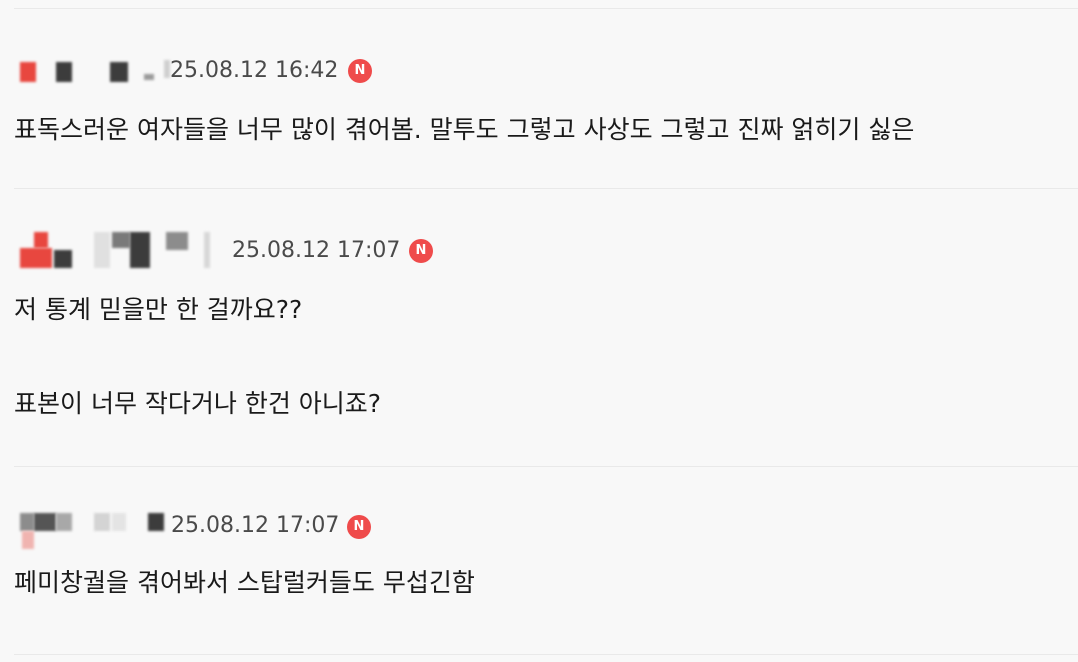  What do you see at coordinates (114, 252) in the screenshot?
I see `blurred-username` at bounding box center [114, 252].